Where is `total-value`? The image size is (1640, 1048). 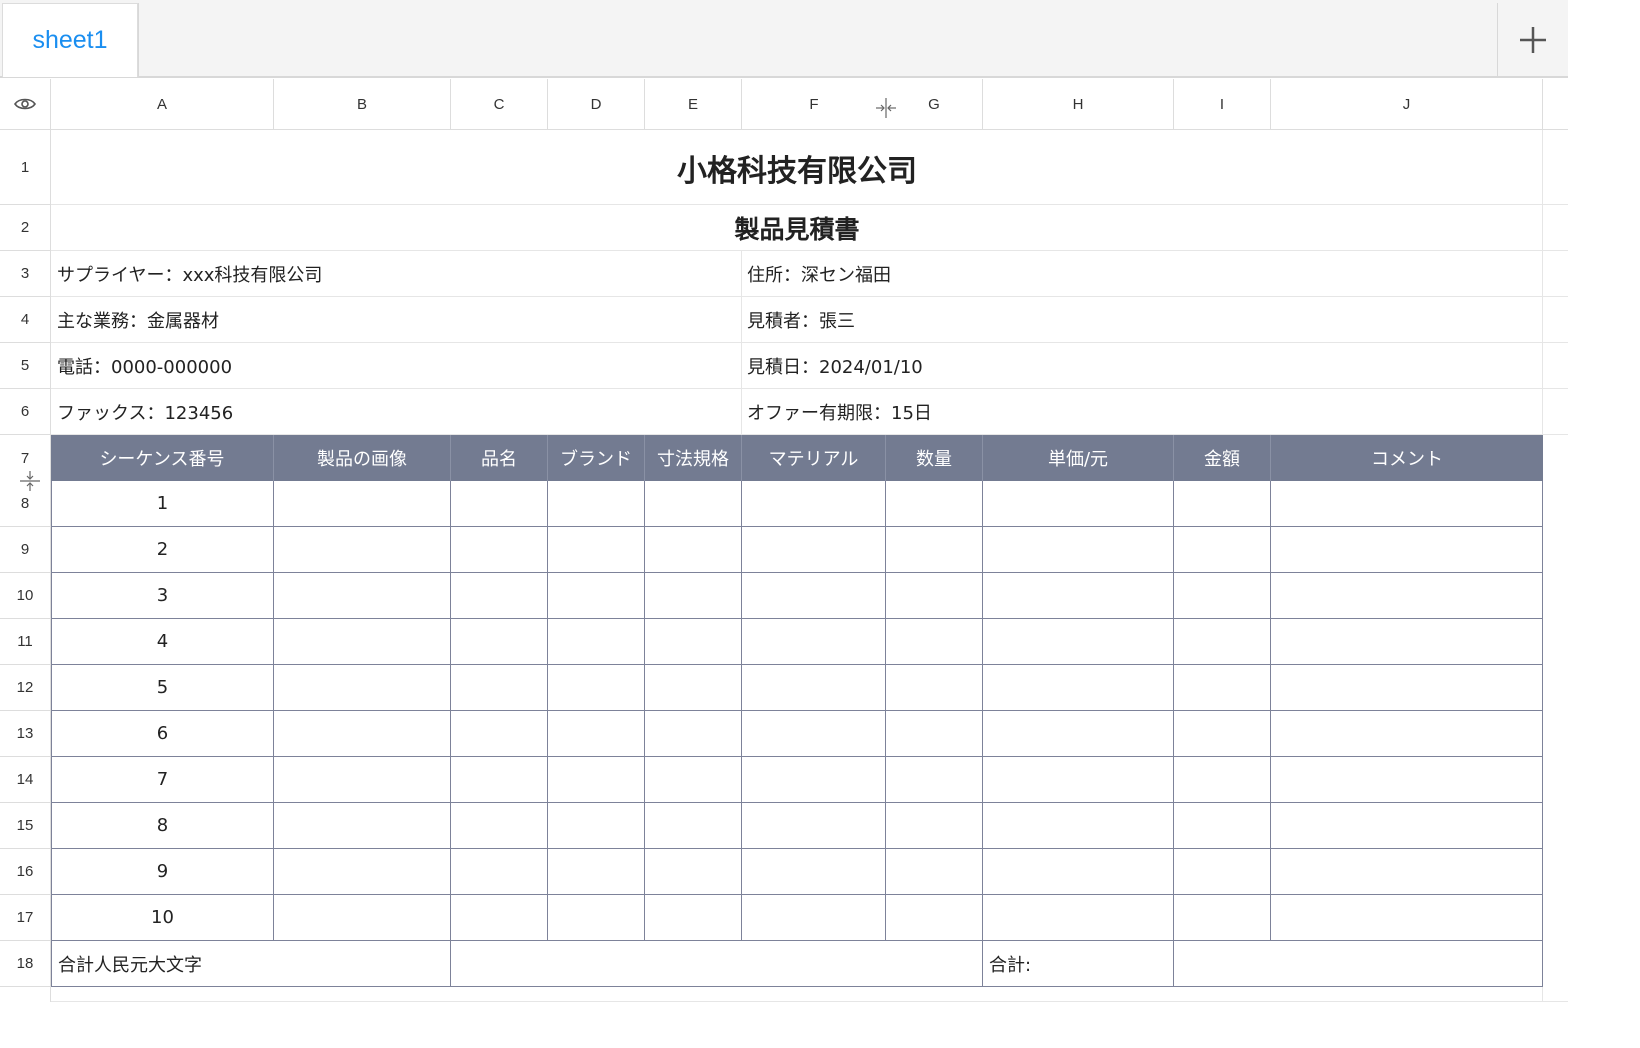 total-value is located at coordinates (1358, 964).